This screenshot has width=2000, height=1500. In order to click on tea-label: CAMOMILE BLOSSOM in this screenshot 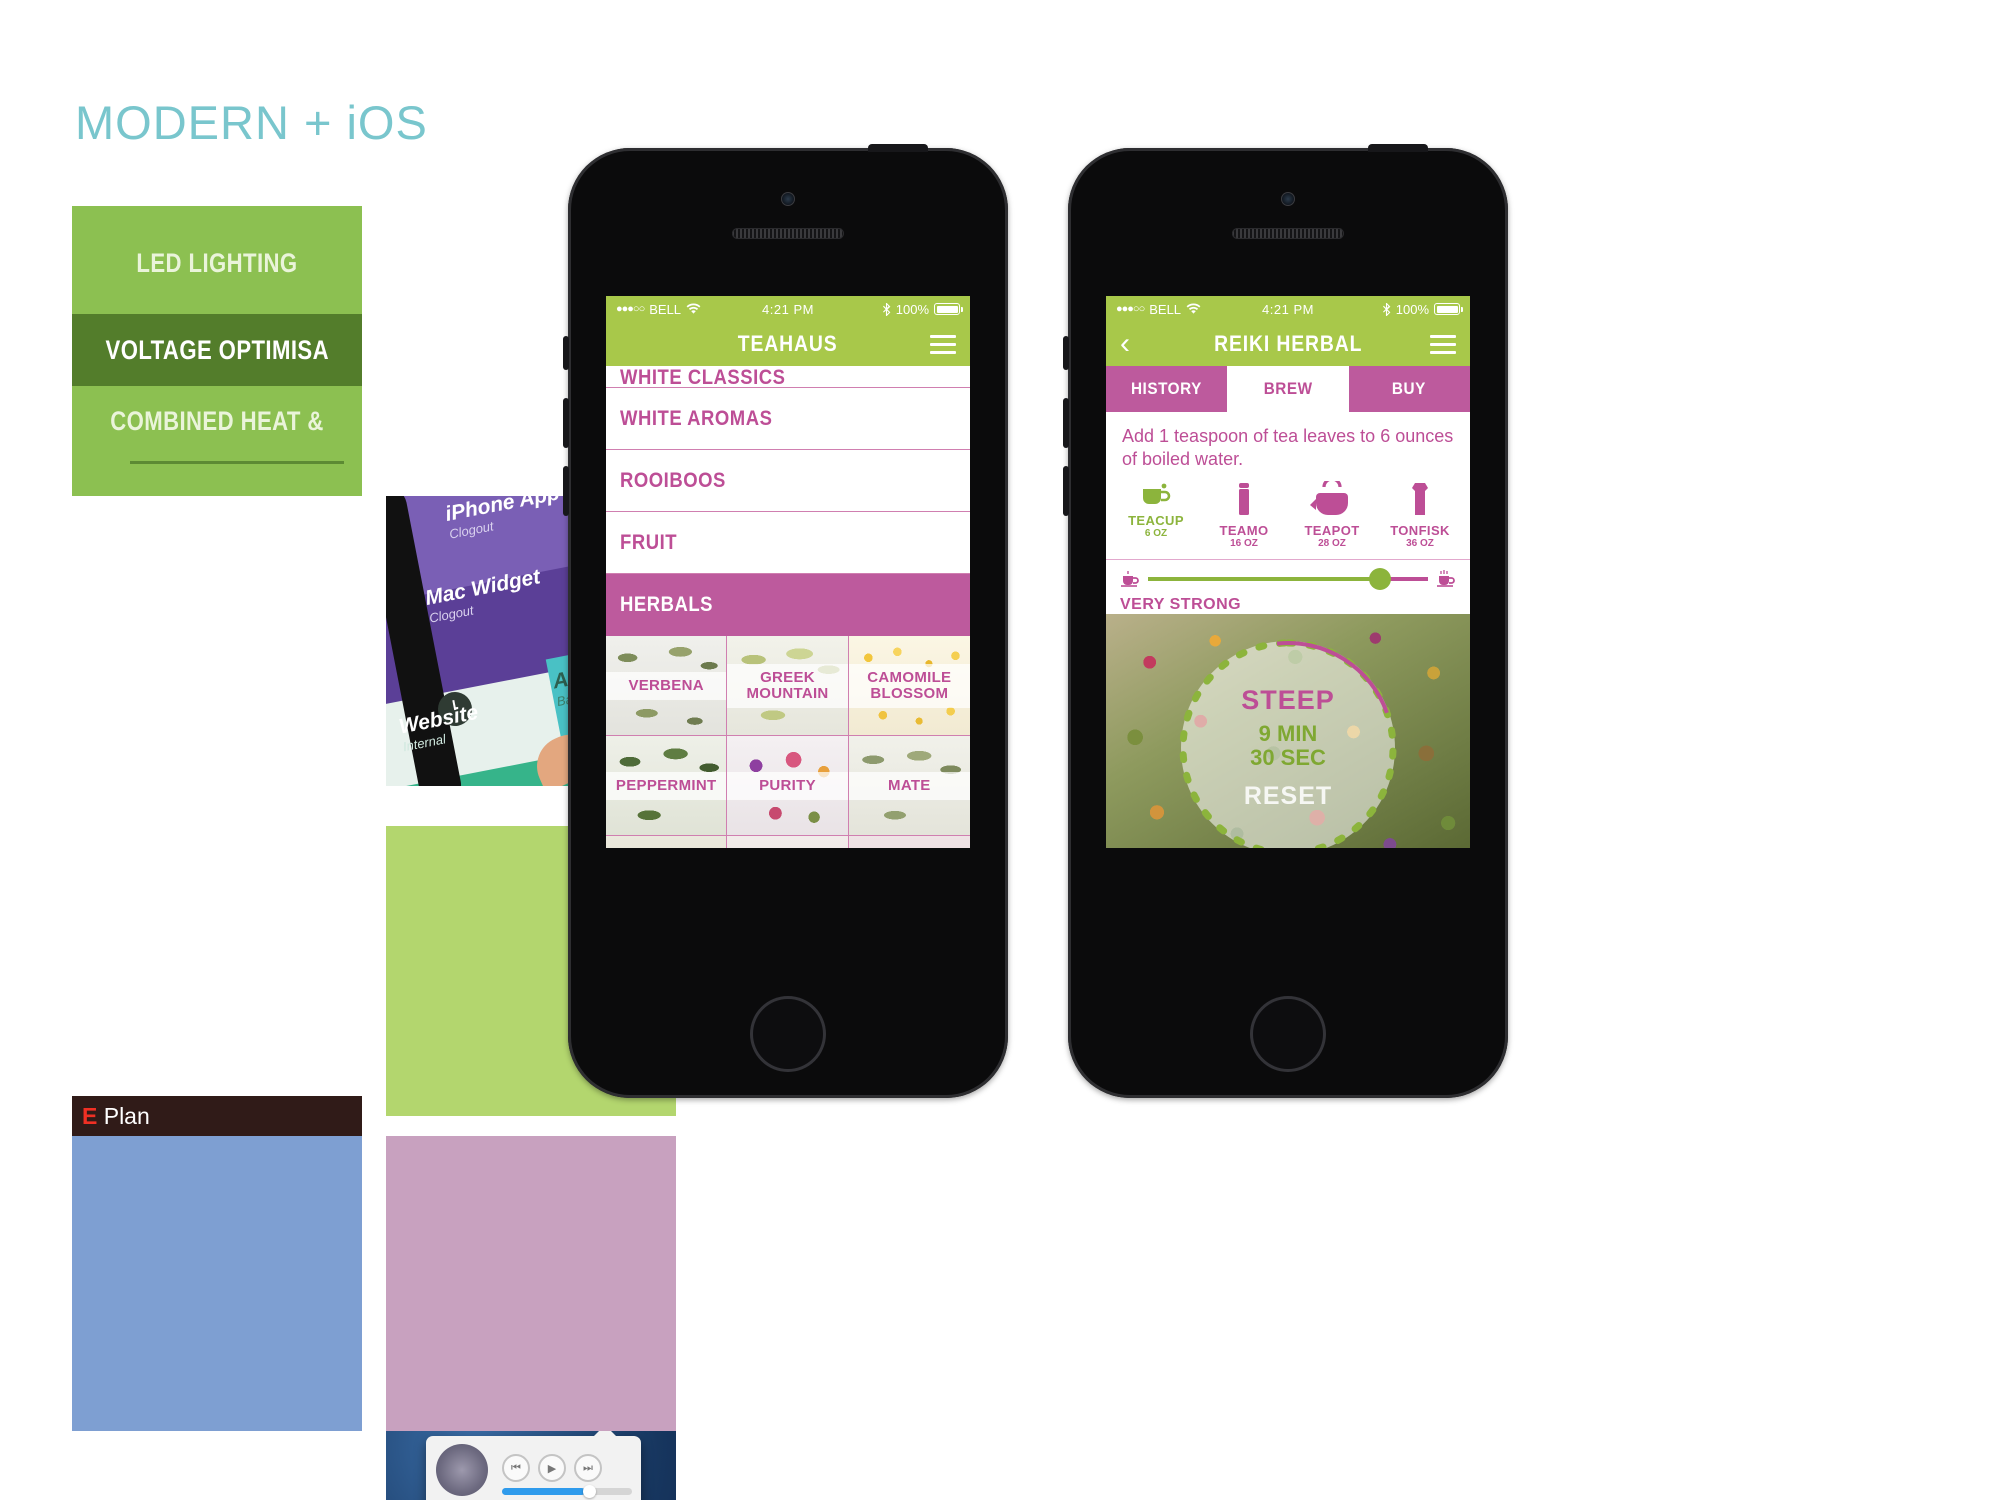, I will do `click(909, 685)`.